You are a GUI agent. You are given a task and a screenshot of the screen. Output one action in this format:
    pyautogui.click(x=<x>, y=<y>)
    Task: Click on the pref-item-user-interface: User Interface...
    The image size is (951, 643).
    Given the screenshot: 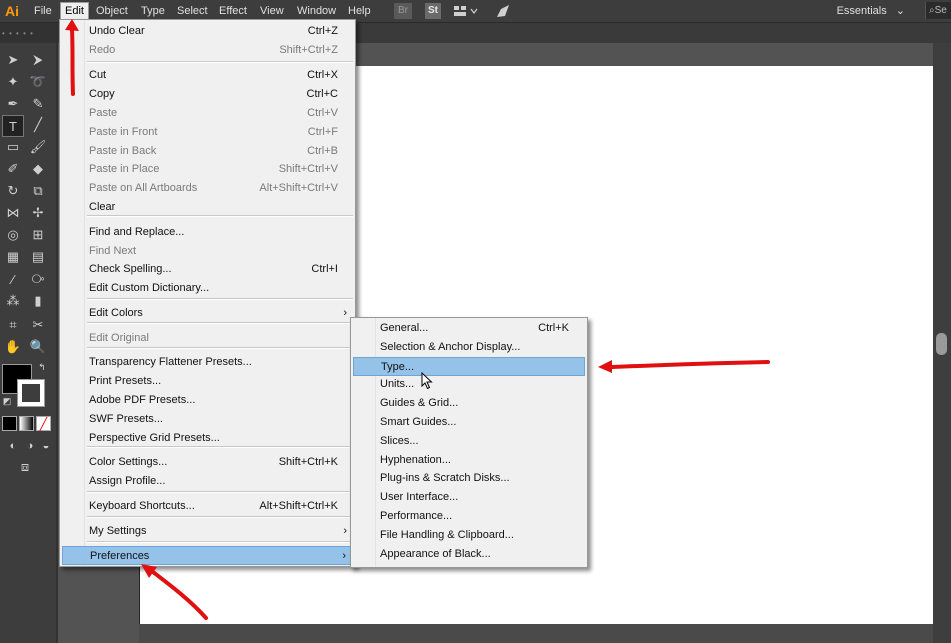 What is the action you would take?
    pyautogui.click(x=469, y=497)
    